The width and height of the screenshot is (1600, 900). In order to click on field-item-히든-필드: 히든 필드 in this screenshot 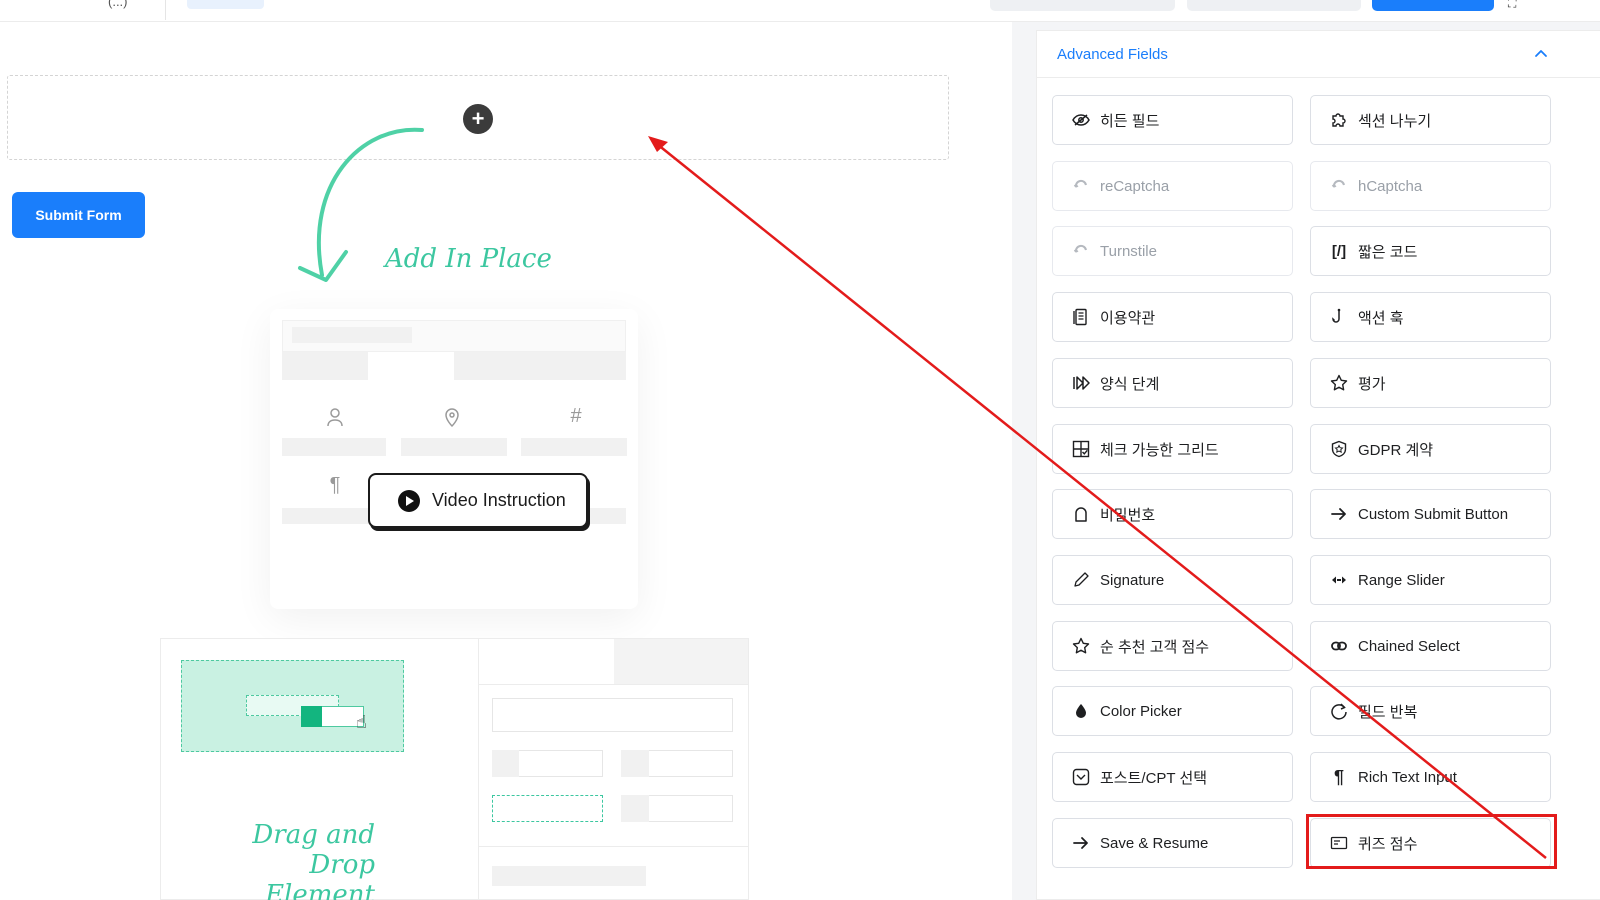, I will do `click(1172, 120)`.